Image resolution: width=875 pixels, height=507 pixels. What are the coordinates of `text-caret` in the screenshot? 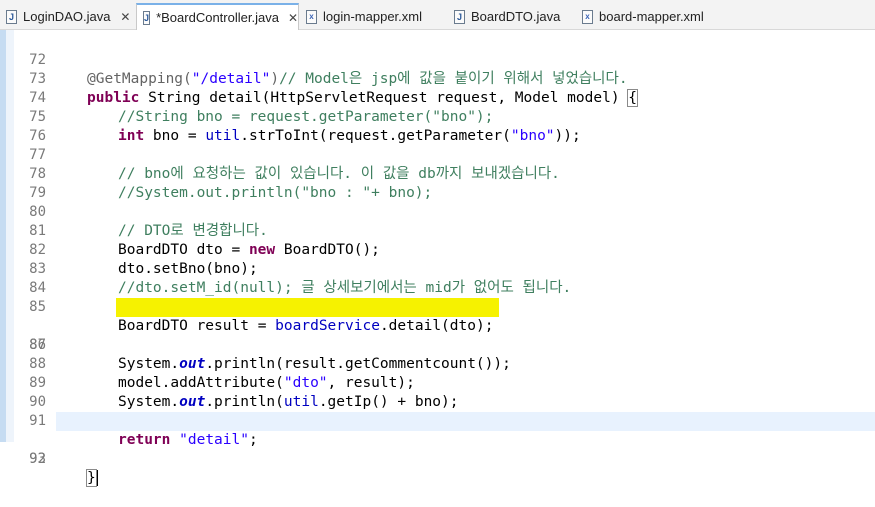 It's located at (97, 478).